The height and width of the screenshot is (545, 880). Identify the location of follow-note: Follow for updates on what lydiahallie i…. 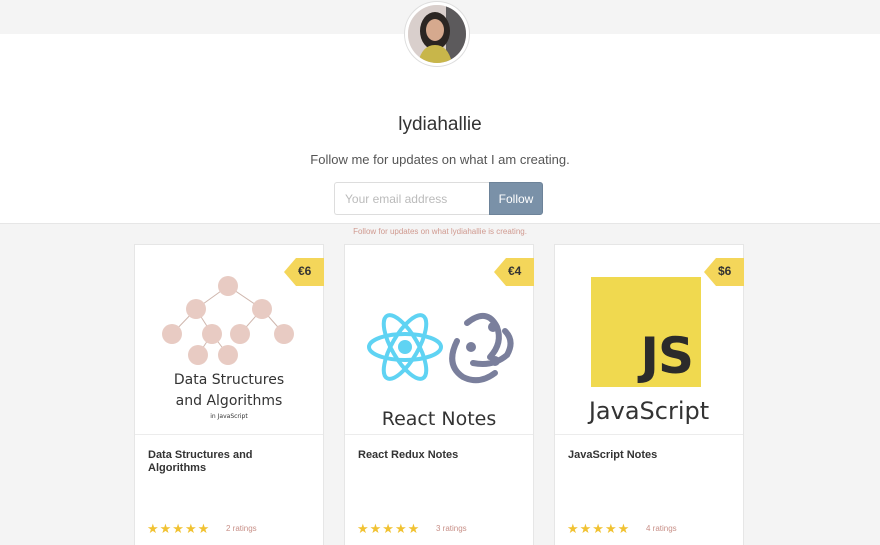
(440, 231).